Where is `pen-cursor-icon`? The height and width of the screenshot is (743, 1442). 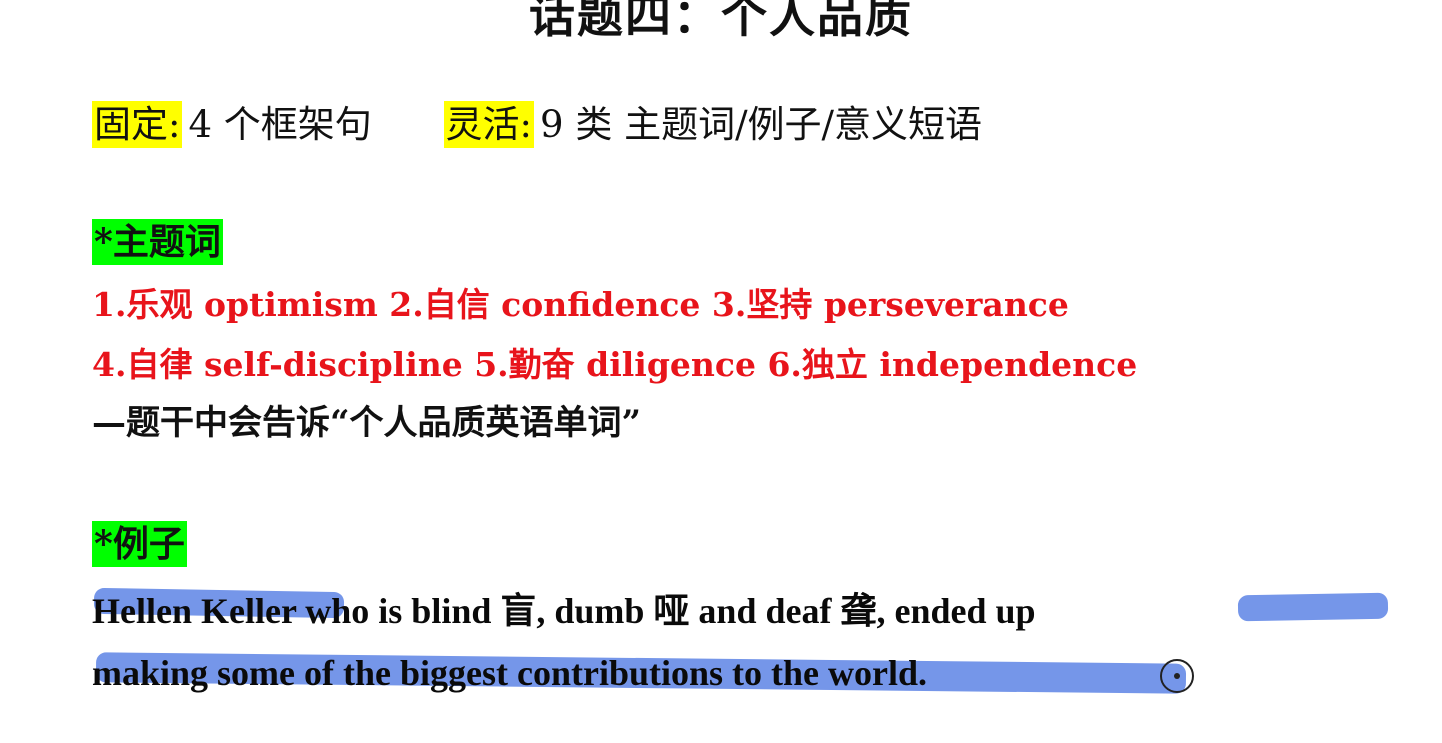 pen-cursor-icon is located at coordinates (1177, 676).